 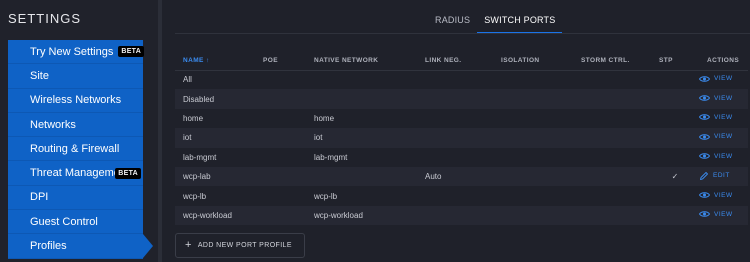 What do you see at coordinates (455, 176) in the screenshot?
I see `cell-link-neg: Auto` at bounding box center [455, 176].